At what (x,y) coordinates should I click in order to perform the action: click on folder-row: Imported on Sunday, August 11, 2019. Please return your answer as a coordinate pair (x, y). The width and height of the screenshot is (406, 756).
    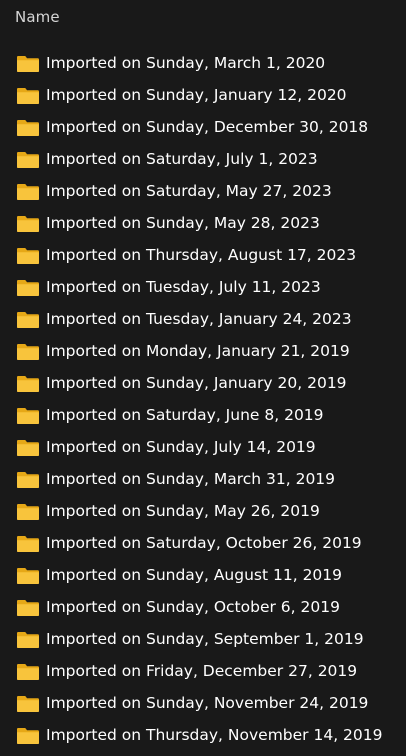
    Looking at the image, I should click on (203, 576).